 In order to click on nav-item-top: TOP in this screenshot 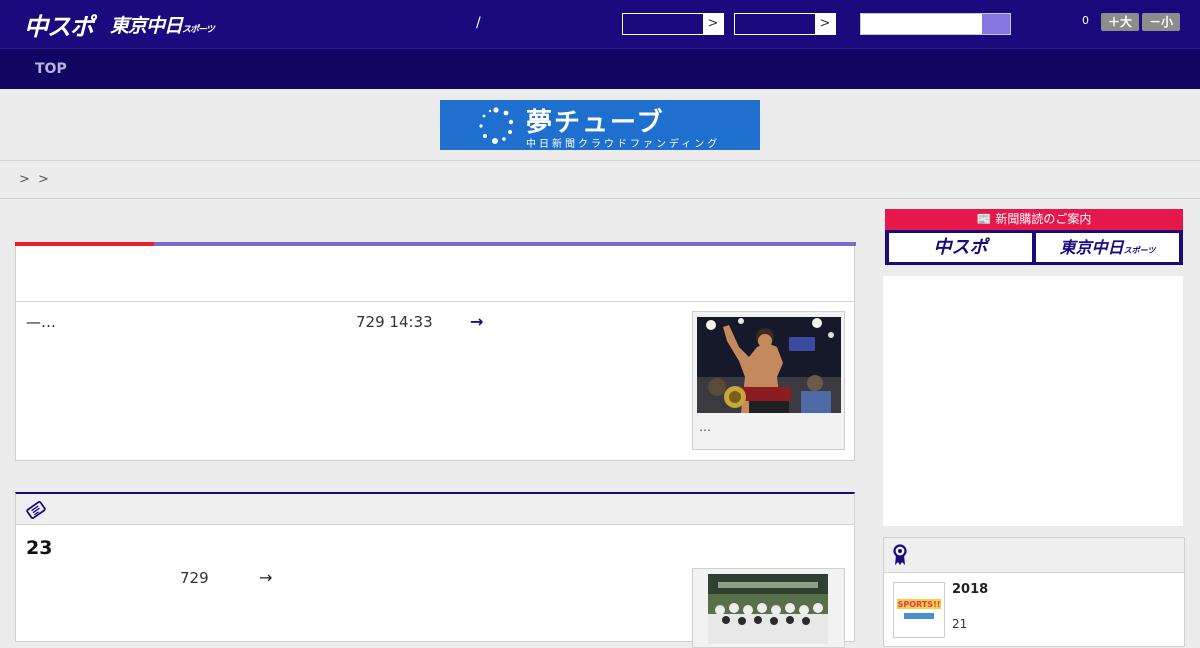, I will do `click(51, 69)`.